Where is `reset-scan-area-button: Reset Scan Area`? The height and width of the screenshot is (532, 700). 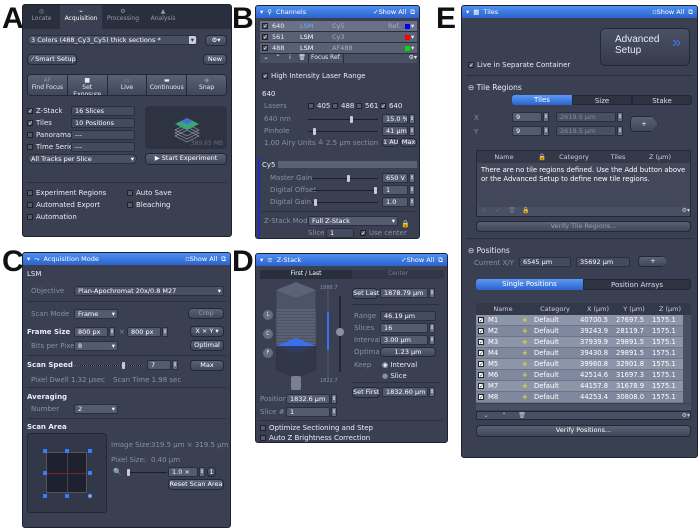
reset-scan-area-button: Reset Scan Area is located at coordinates (196, 484).